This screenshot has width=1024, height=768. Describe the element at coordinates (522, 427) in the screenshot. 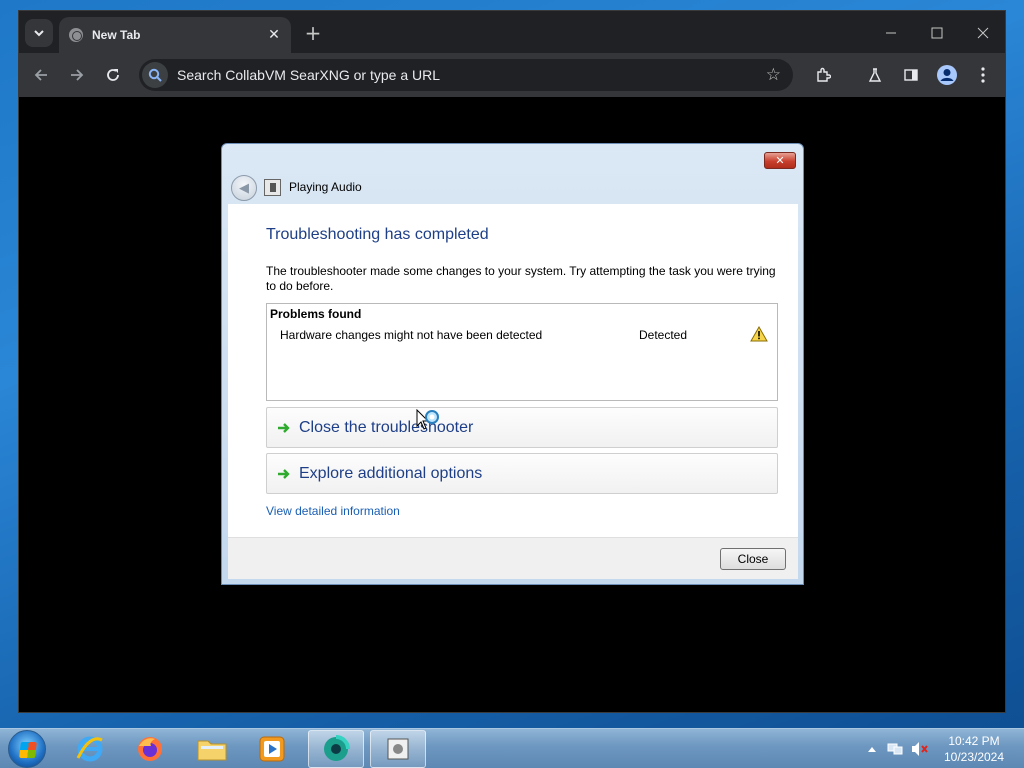

I see `close-troubleshooter-option: Close the troubleshooter` at that location.